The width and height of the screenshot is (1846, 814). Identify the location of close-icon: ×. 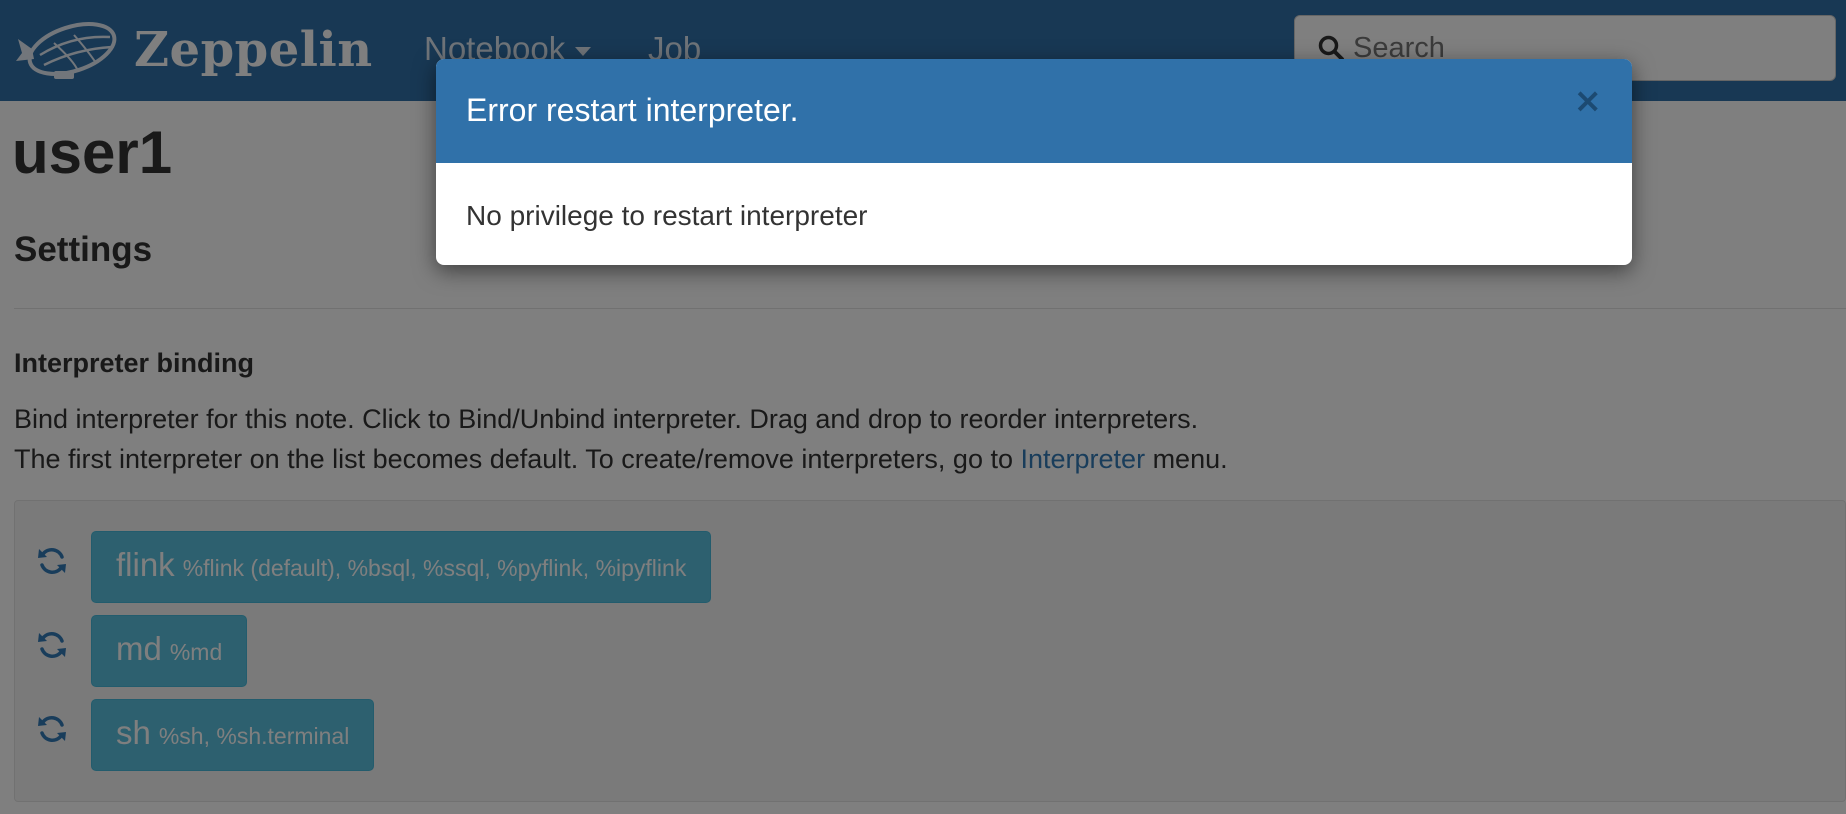
(1588, 101).